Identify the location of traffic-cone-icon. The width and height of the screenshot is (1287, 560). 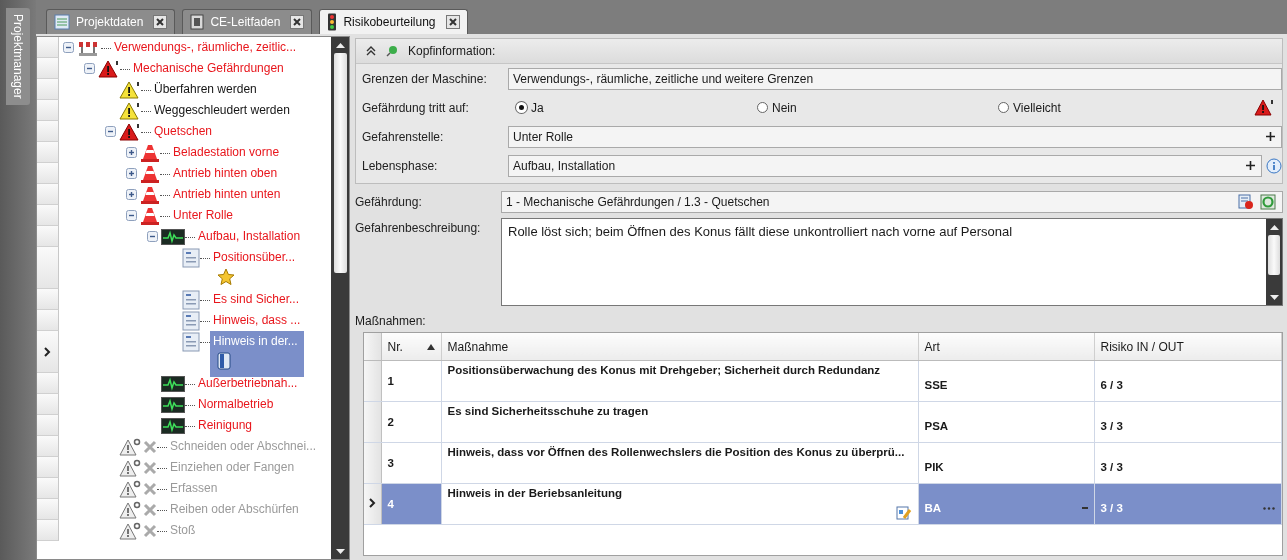
(150, 215).